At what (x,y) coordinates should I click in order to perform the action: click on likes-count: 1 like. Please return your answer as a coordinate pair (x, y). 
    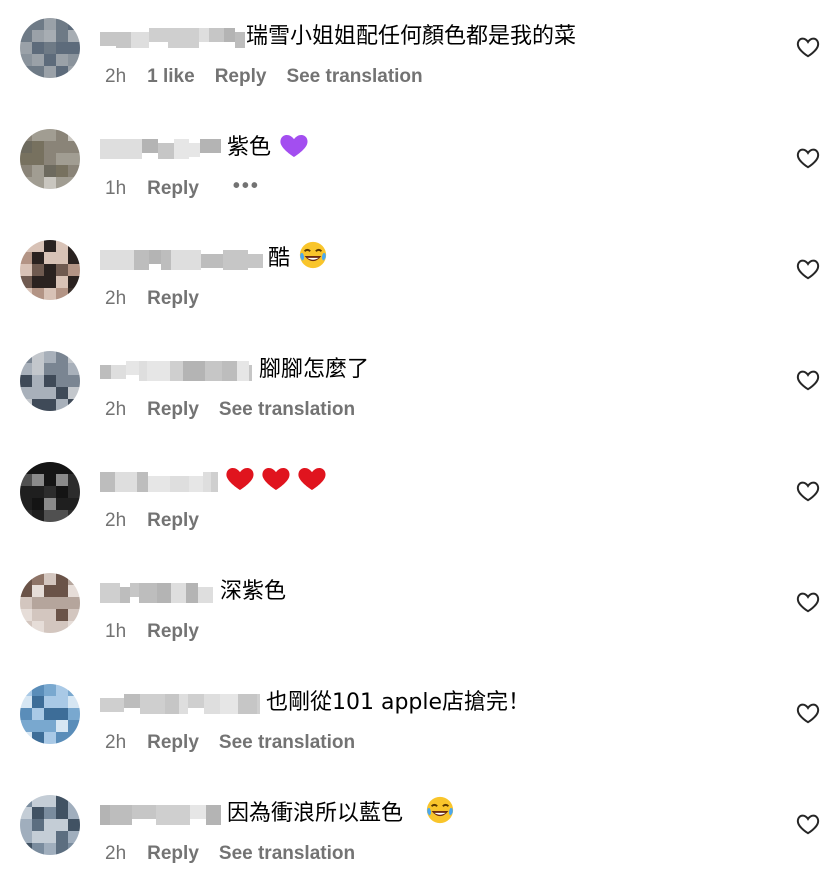
    Looking at the image, I should click on (171, 77).